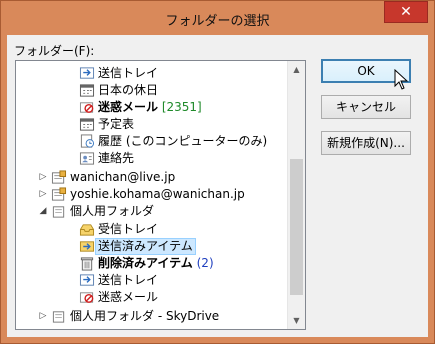 This screenshot has height=344, width=435. What do you see at coordinates (87, 246) in the screenshot?
I see `sent-icon` at bounding box center [87, 246].